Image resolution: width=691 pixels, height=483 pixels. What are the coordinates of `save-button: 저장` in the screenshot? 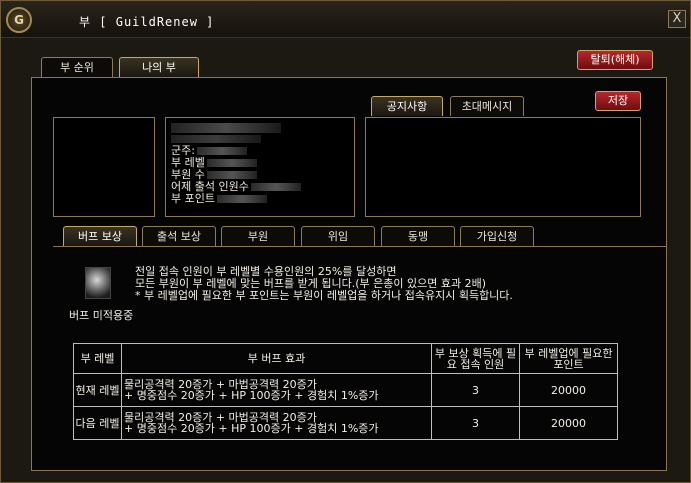 It's located at (618, 101).